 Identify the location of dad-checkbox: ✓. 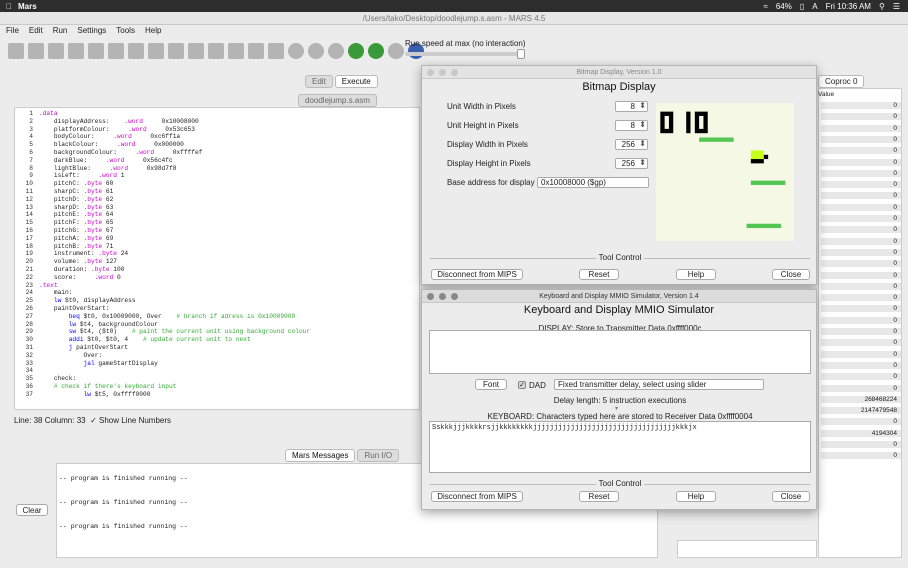
(522, 385).